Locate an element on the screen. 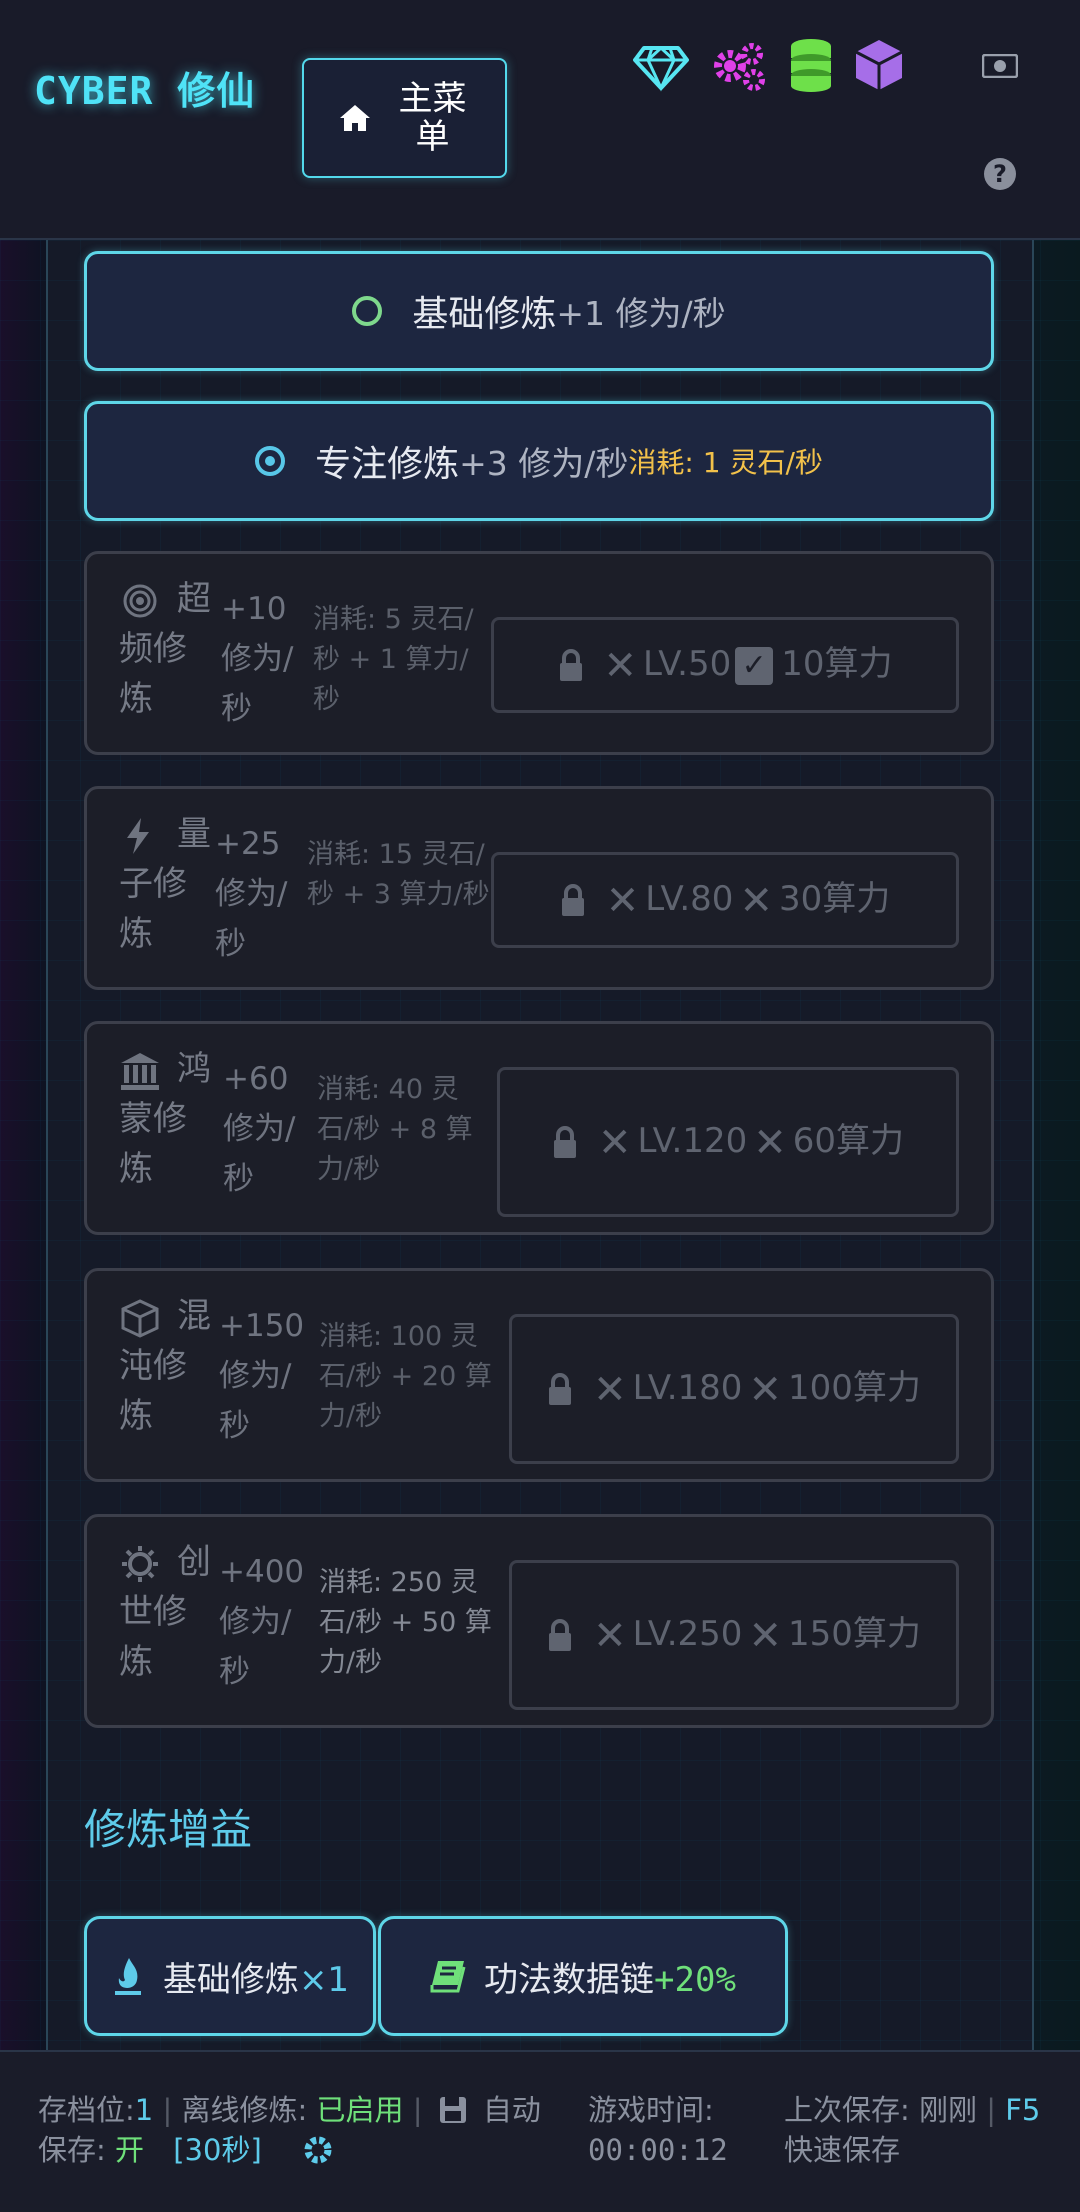 The height and width of the screenshot is (2212, 1080). save-status: 存档位:1 | 离线修炼: 已启用 | 自动保存: 开 [30秒] is located at coordinates (289, 2130).